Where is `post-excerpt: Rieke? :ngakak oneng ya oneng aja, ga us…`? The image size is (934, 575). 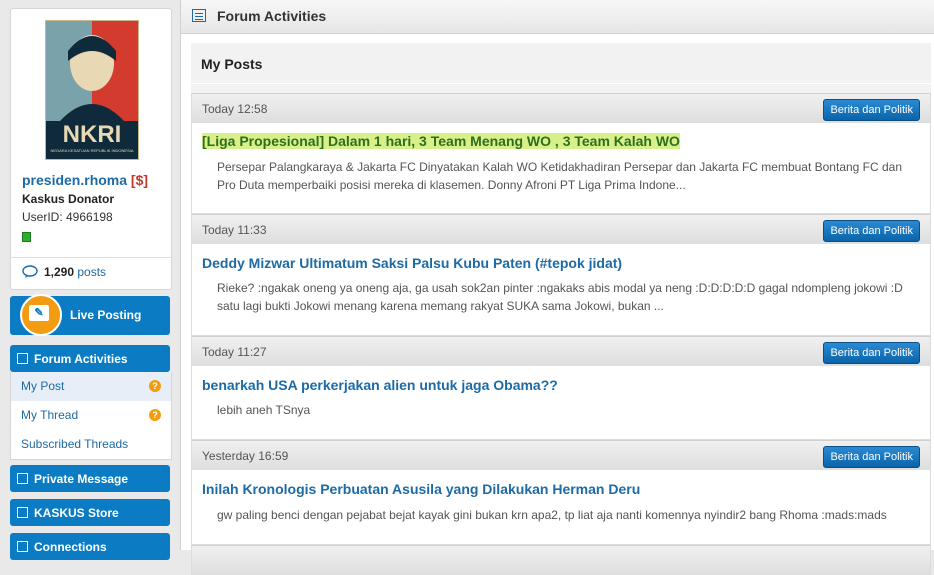
post-excerpt: Rieke? :ngakak oneng ya oneng aja, ga us… is located at coordinates (560, 297).